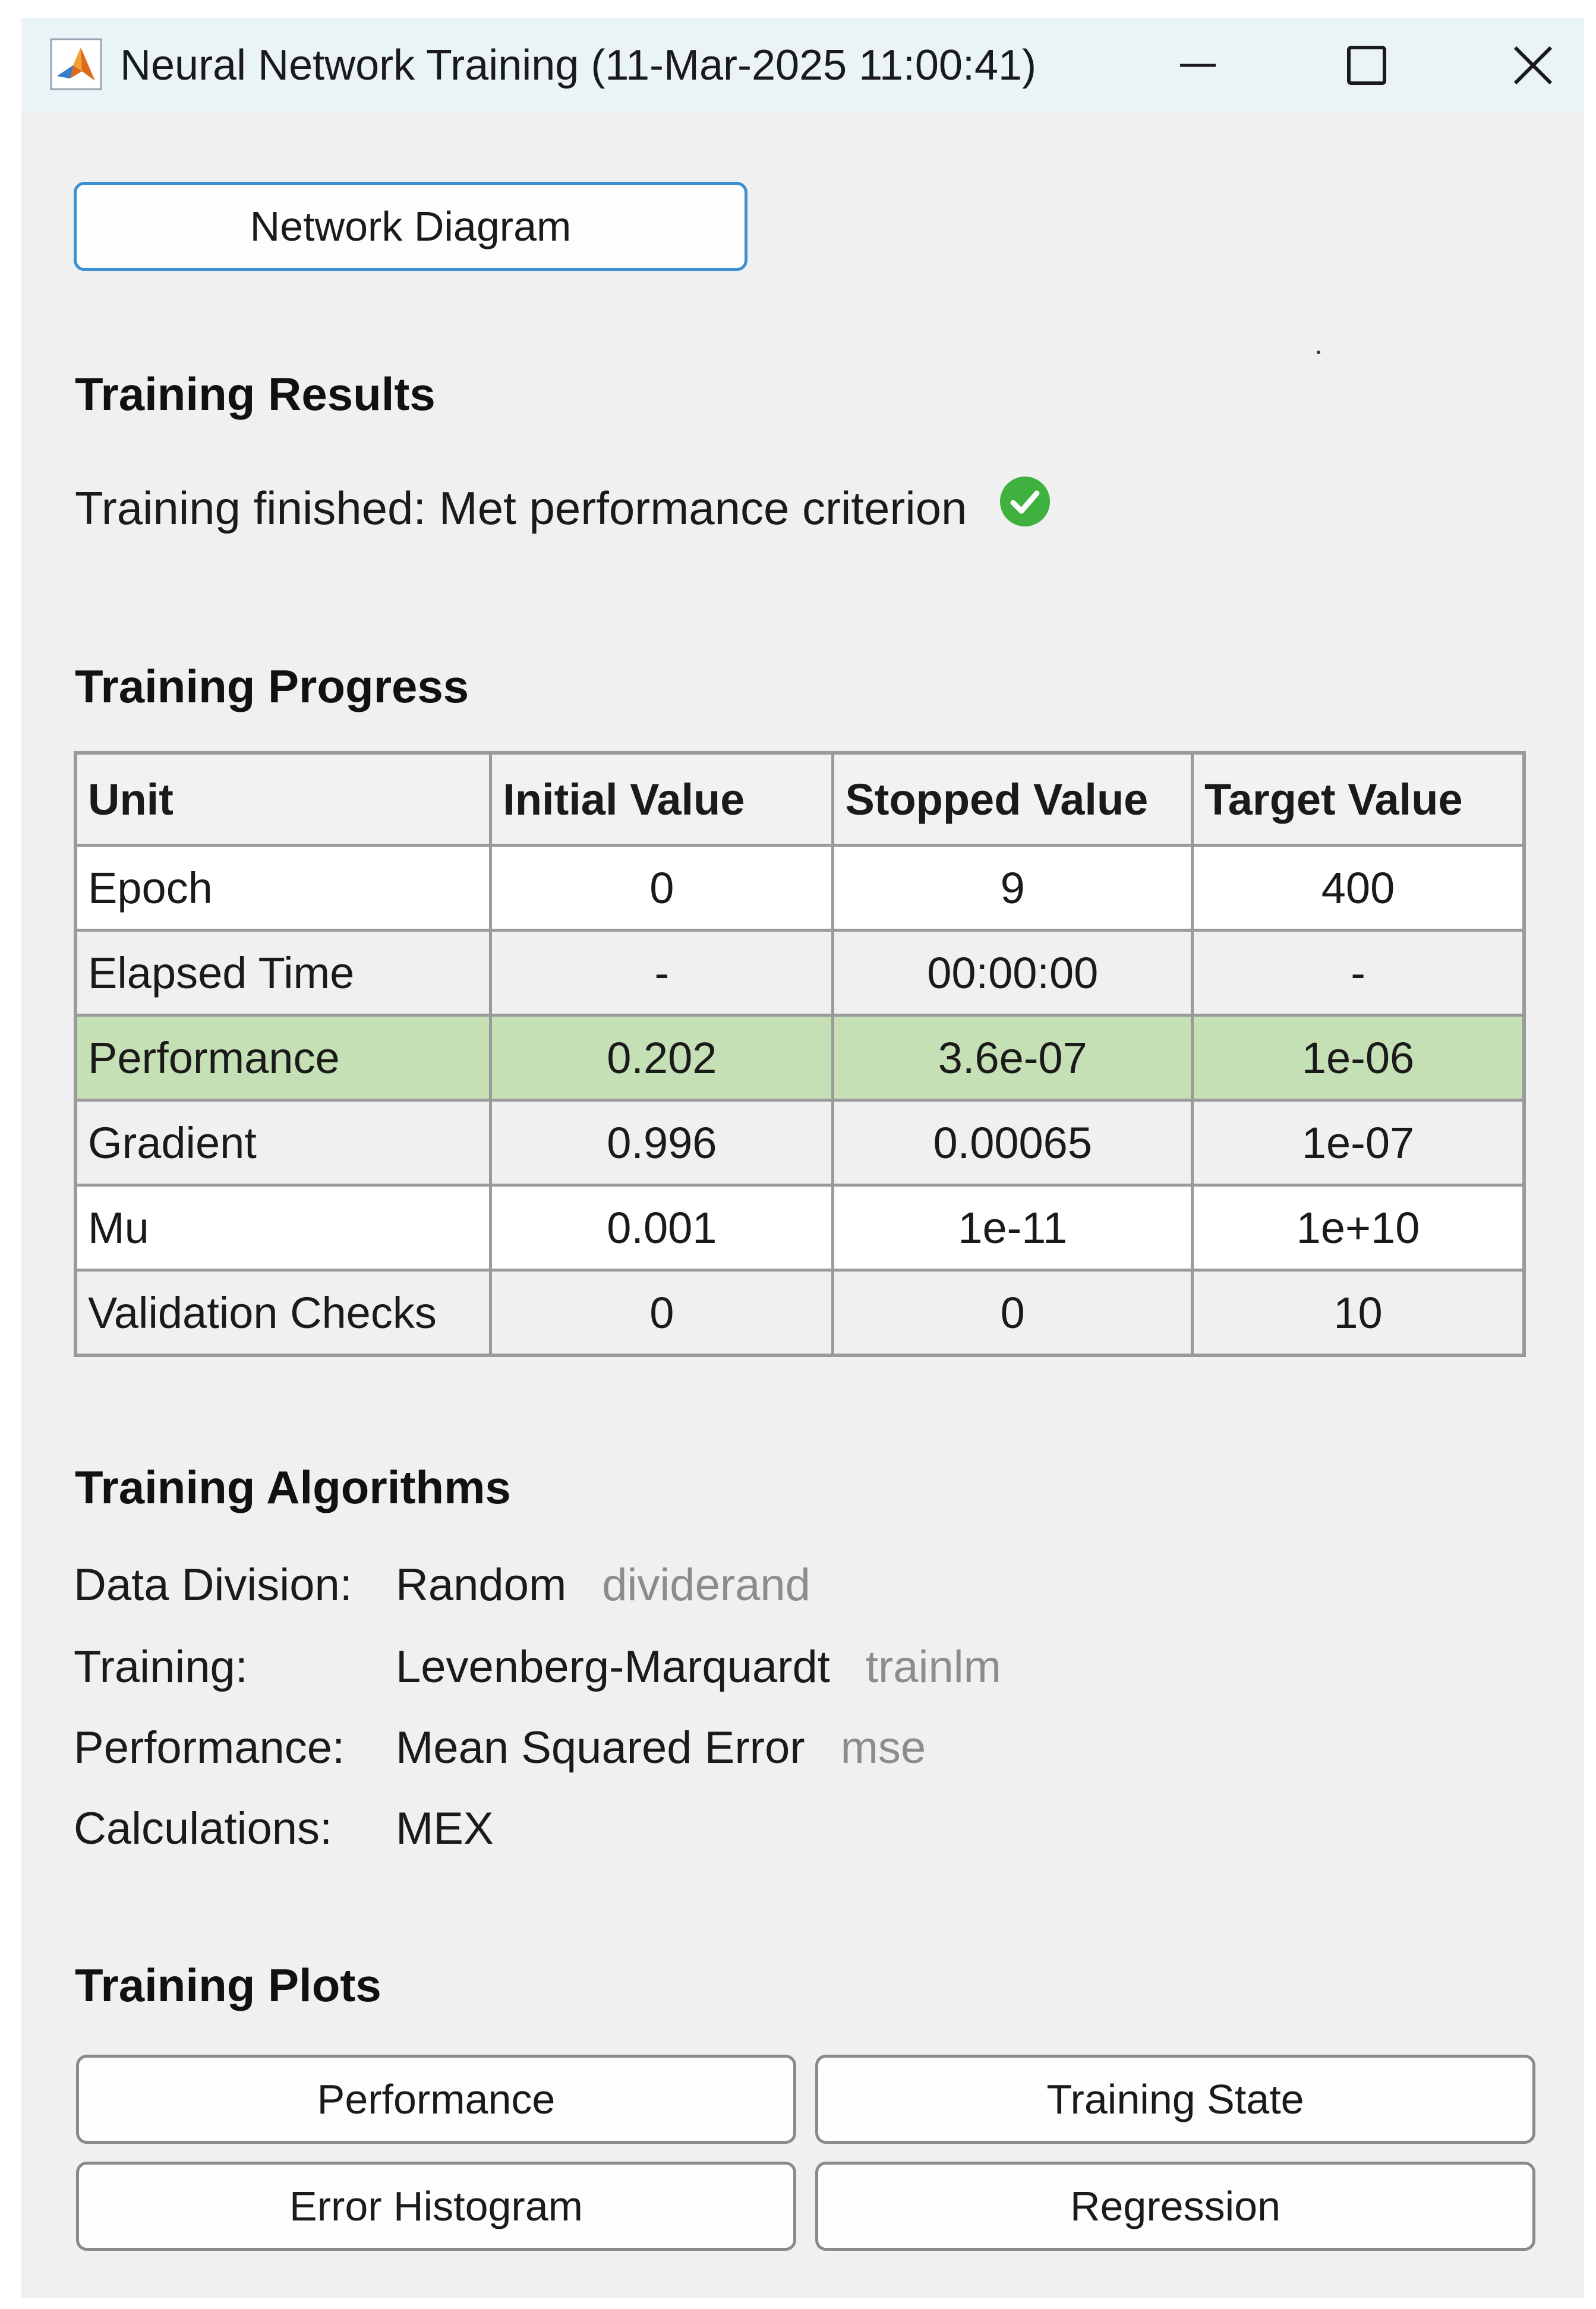 This screenshot has width=1596, height=2309. Describe the element at coordinates (293, 1487) in the screenshot. I see `training-algorithms-heading: Training Algorithms` at that location.